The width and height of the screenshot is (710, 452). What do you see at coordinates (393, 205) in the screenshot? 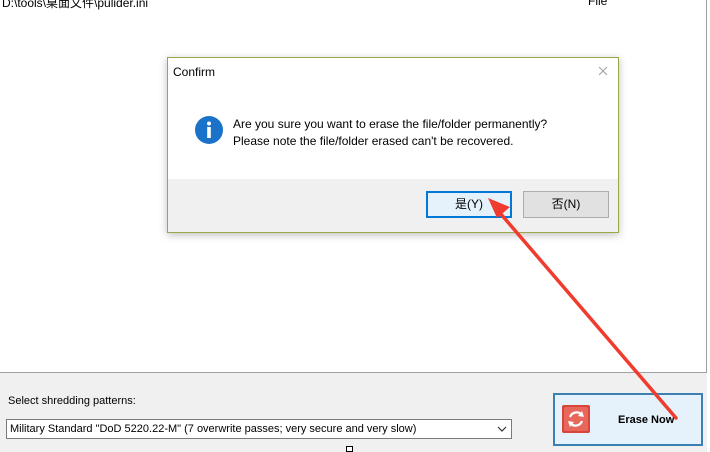
I see `dialog-footer: 是(Y) 否(N)` at bounding box center [393, 205].